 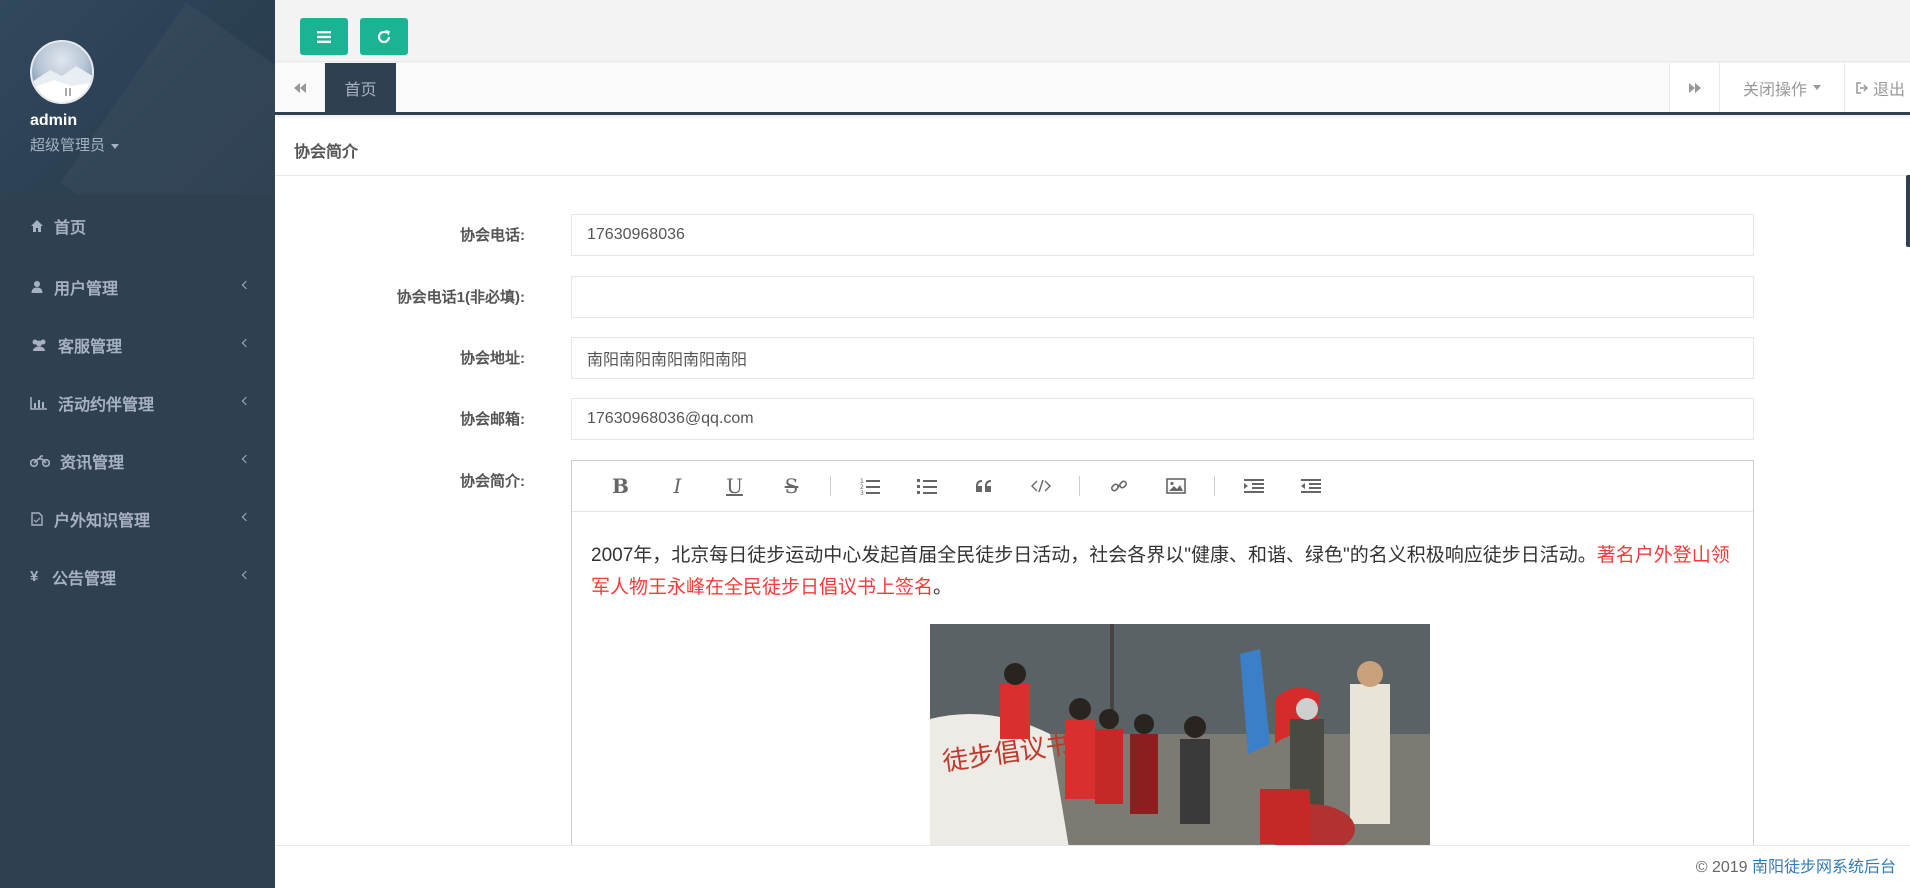 What do you see at coordinates (1092, 89) in the screenshot?
I see `tabs-bar: 首页 关闭操作 退出` at bounding box center [1092, 89].